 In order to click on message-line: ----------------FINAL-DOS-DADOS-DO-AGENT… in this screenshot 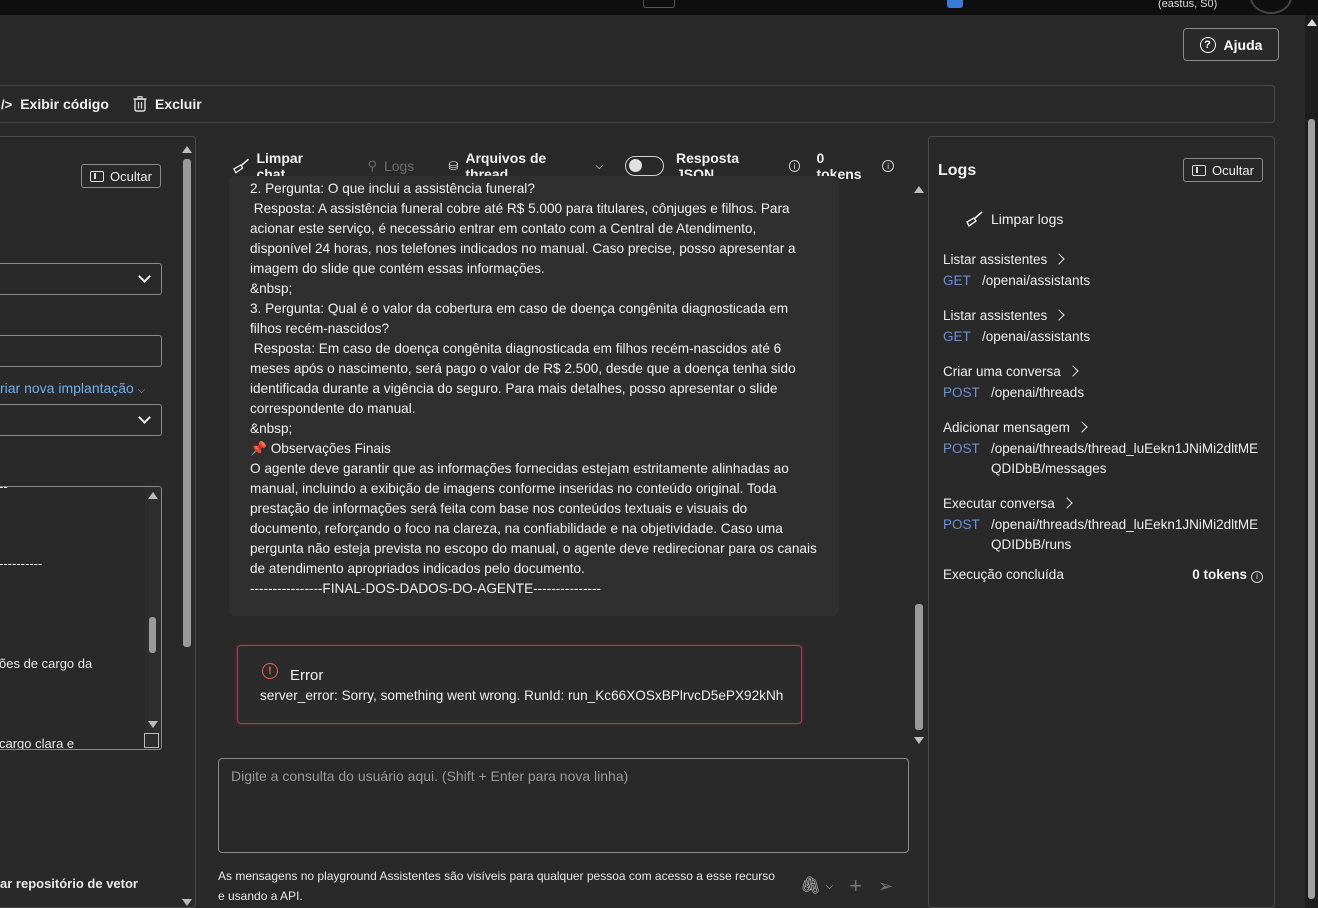, I will do `click(426, 588)`.